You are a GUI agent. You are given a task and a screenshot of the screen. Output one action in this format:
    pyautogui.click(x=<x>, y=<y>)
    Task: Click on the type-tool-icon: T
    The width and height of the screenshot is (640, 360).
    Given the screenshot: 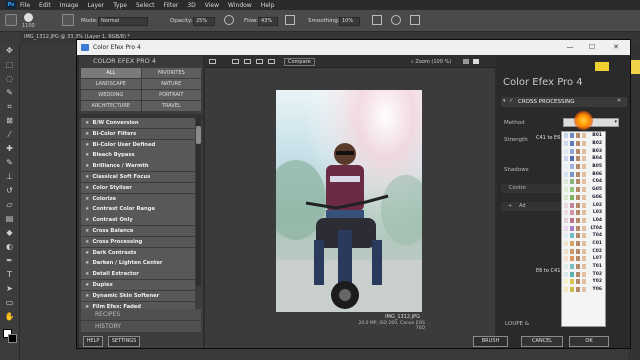 What is the action you would take?
    pyautogui.click(x=10, y=274)
    